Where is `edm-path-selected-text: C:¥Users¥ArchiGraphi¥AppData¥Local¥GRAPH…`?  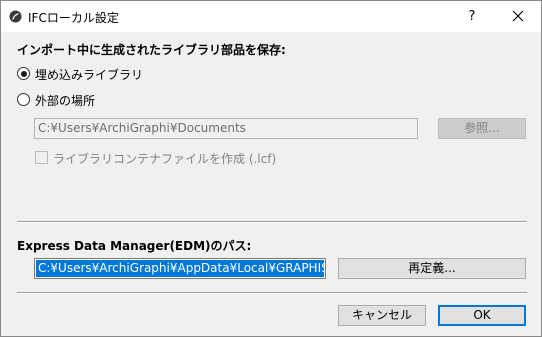
edm-path-selected-text: C:¥Users¥ArchiGraphi¥AppData¥Local¥GRAPH… is located at coordinates (180, 268).